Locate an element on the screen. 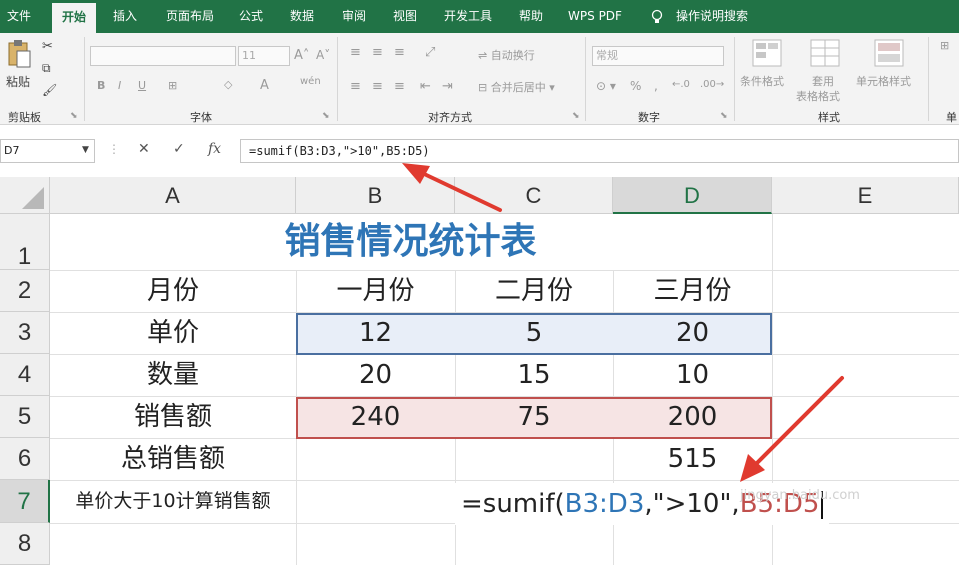 This screenshot has height=565, width=959. watermark-text: jingyan.baidu.com is located at coordinates (800, 495).